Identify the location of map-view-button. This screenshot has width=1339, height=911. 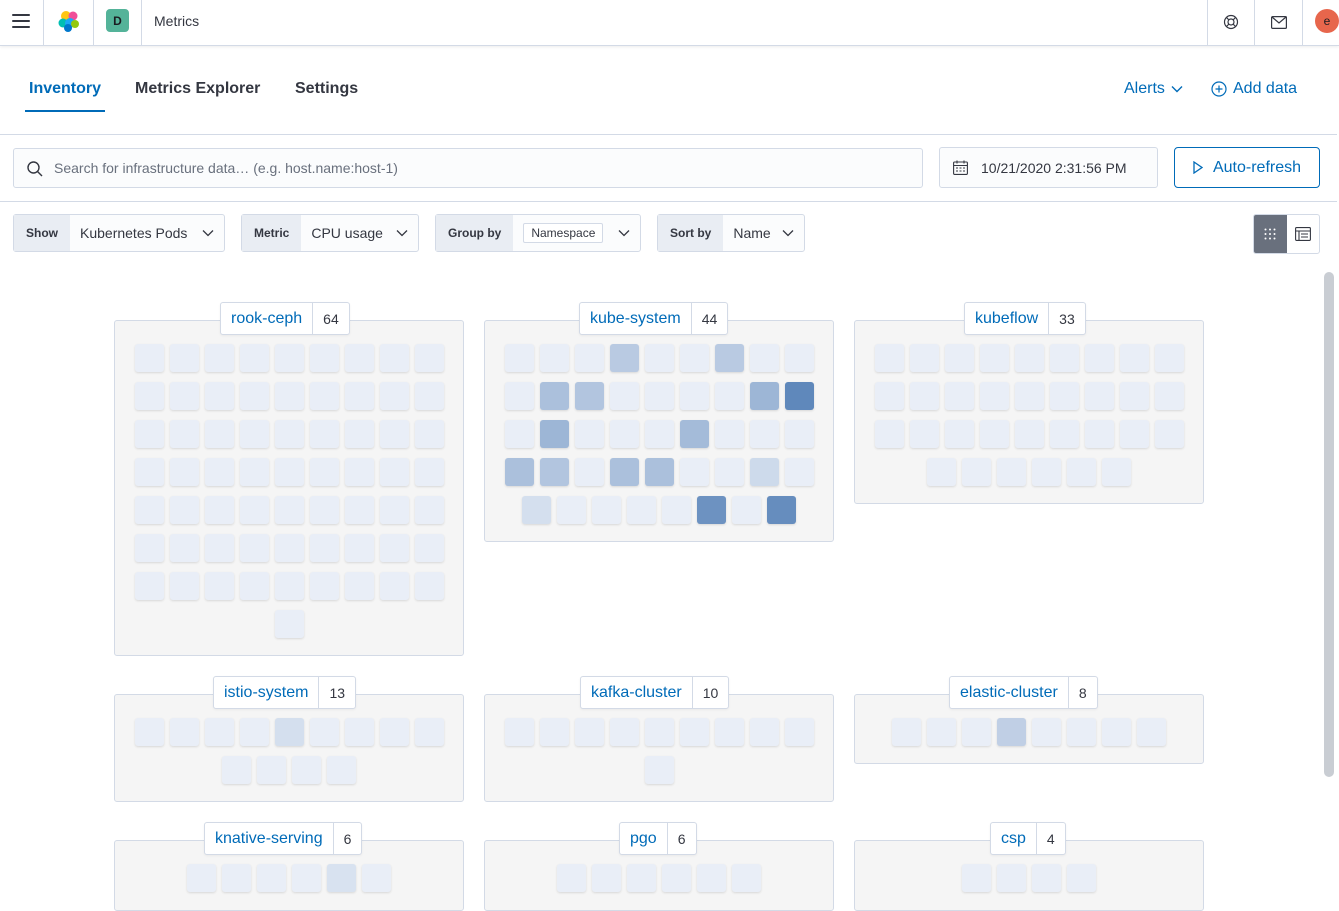
(1270, 234).